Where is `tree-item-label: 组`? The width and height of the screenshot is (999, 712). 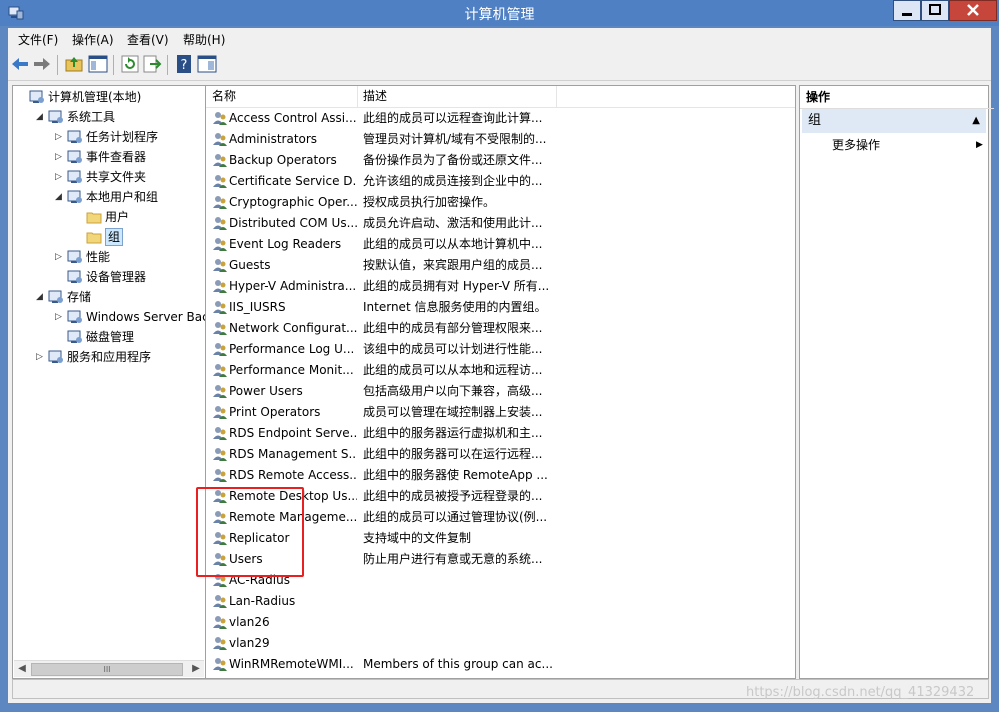 tree-item-label: 组 is located at coordinates (114, 237).